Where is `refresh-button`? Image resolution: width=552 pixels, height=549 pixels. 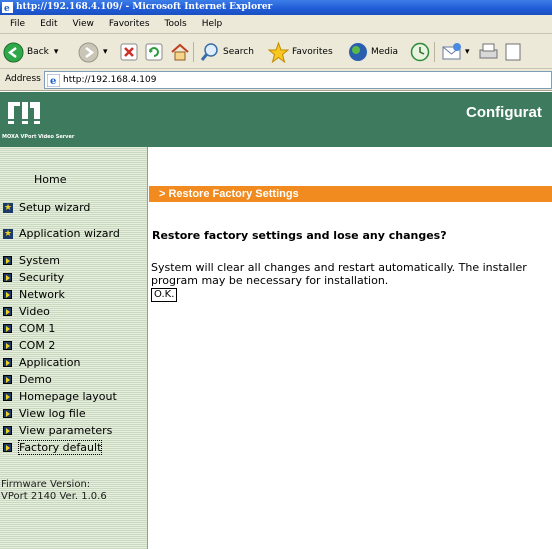
refresh-button is located at coordinates (154, 52).